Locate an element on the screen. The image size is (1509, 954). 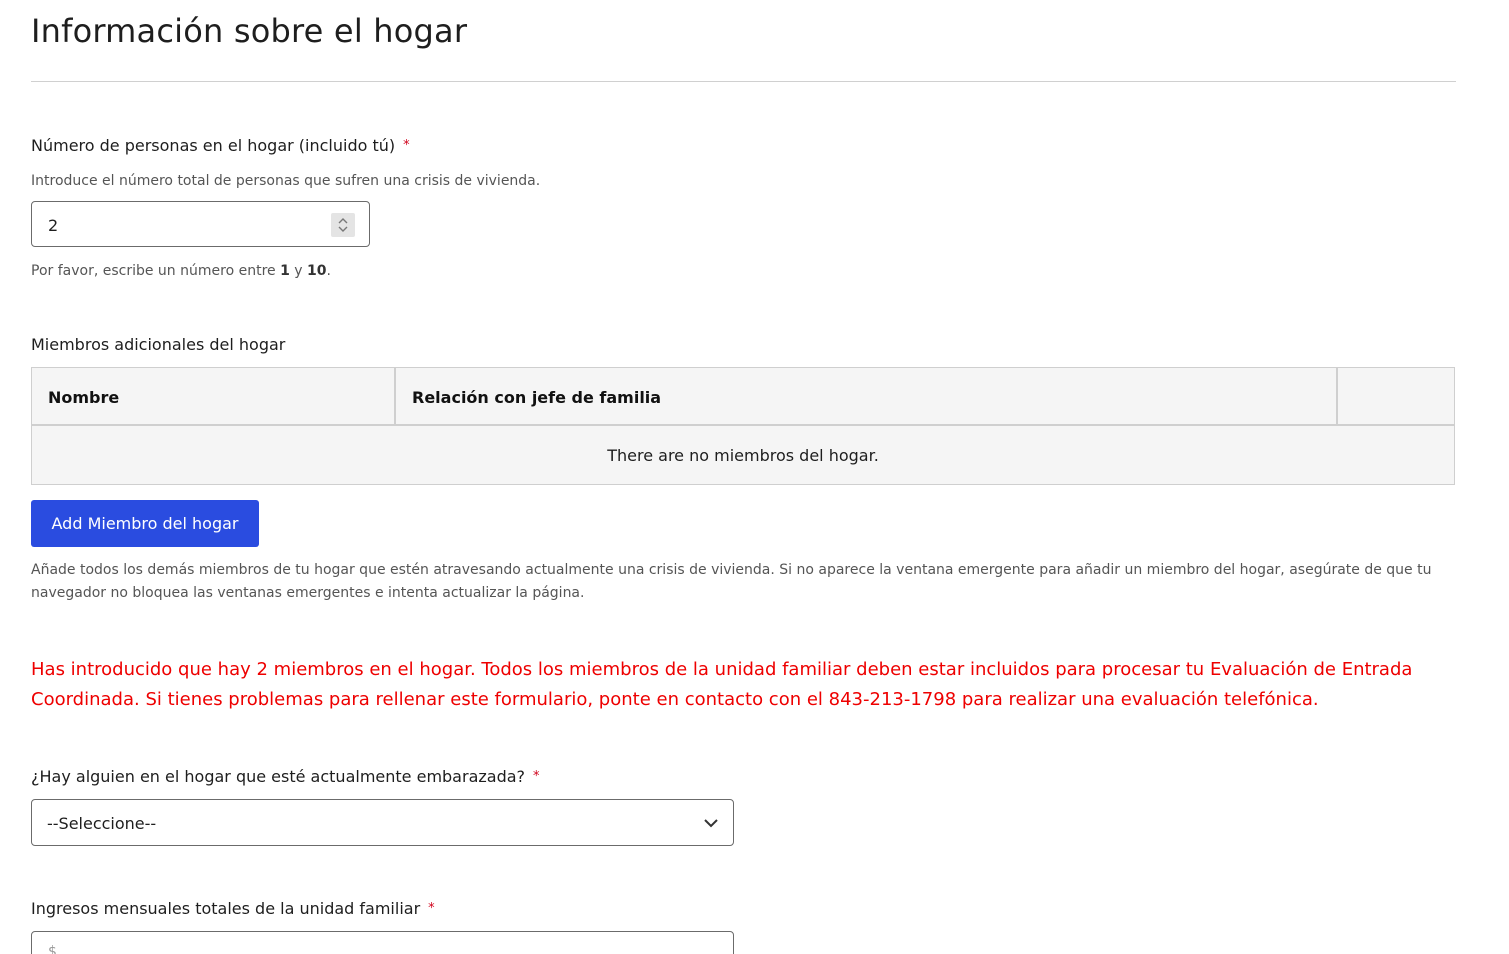
range-prefix: Por favor, escribe un número entre is located at coordinates (153, 271).